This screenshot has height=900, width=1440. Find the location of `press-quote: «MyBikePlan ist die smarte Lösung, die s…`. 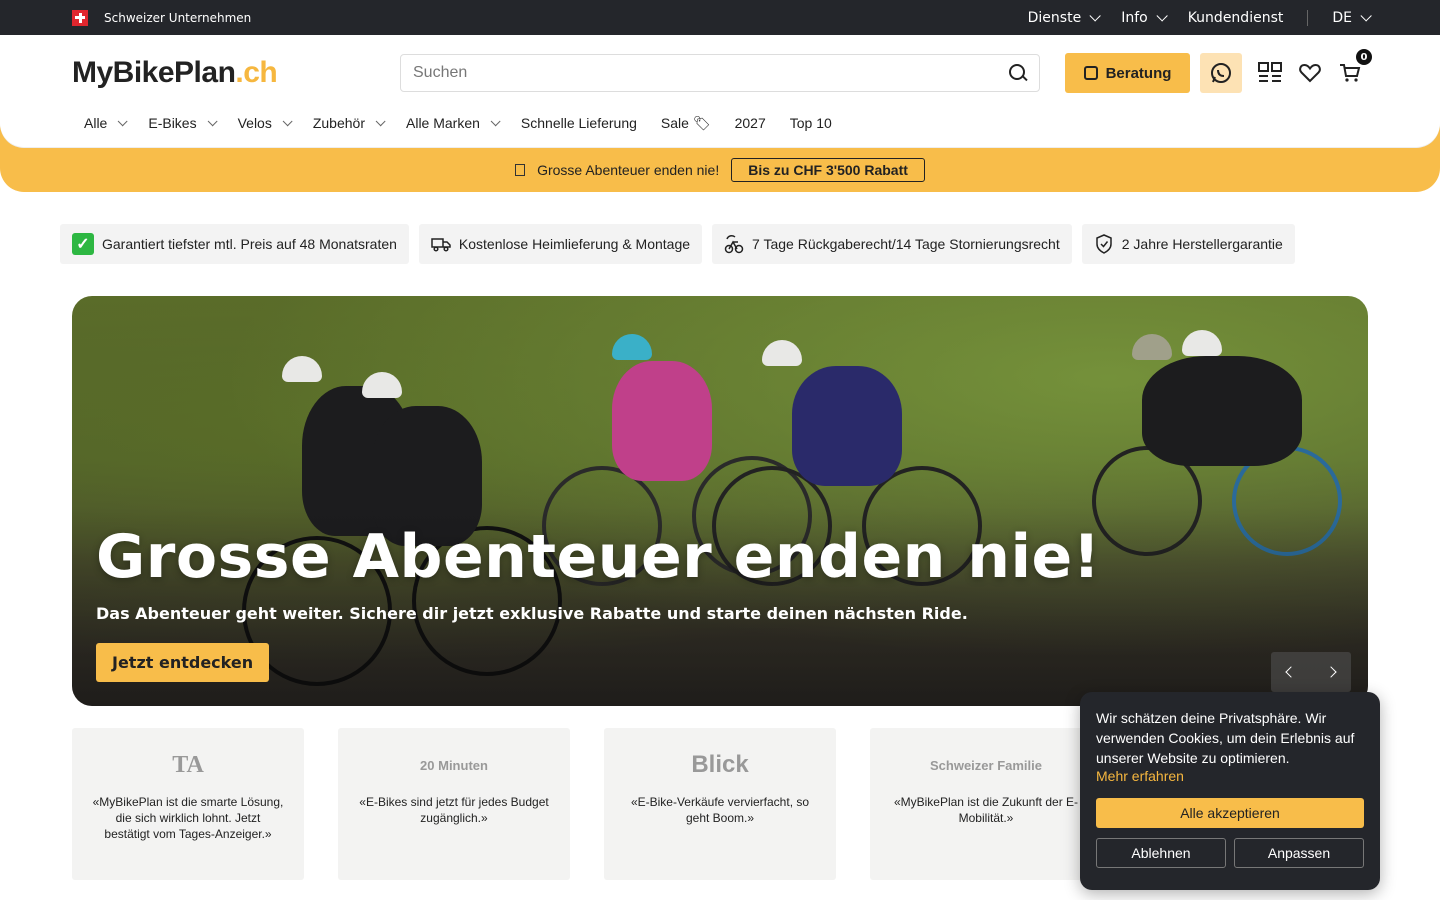

press-quote: «MyBikePlan ist die smarte Lösung, die s… is located at coordinates (188, 818).